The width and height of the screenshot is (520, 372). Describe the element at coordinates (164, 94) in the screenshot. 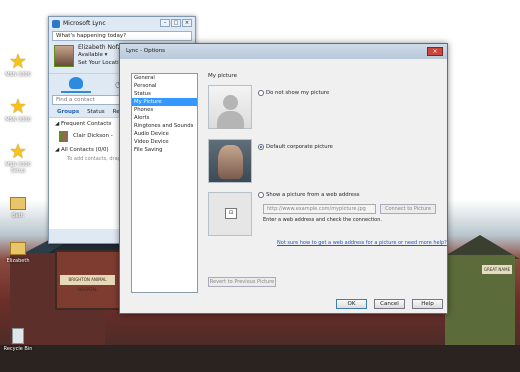

I see `nav-item-status: Status` at that location.